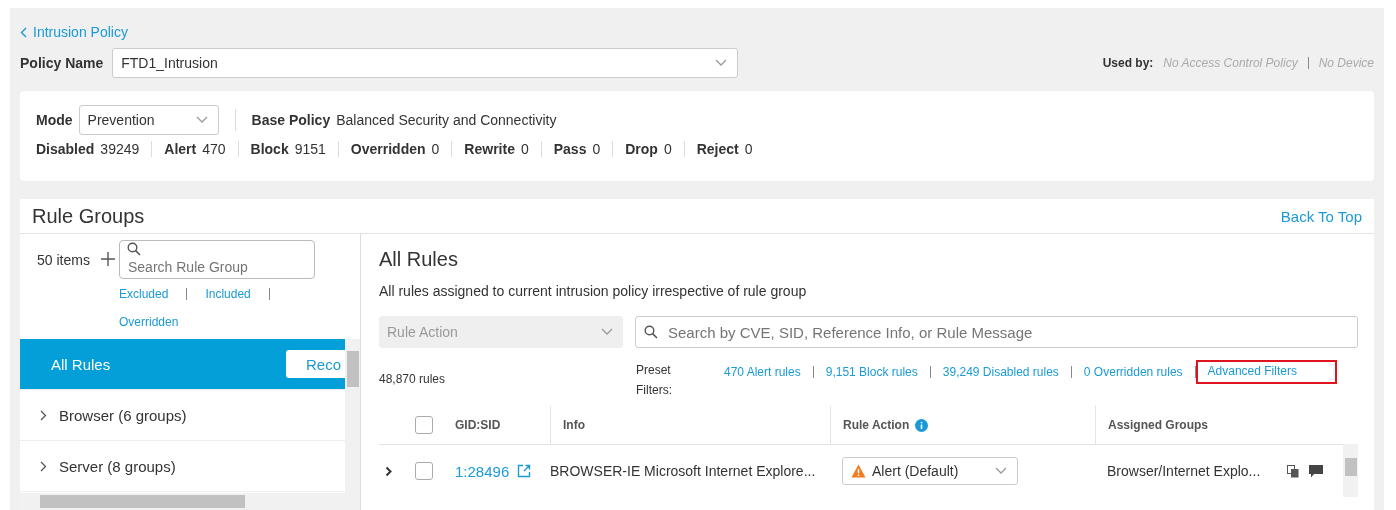 The image size is (1396, 510). Describe the element at coordinates (1000, 372) in the screenshot. I see `filter-link: 39,249 Disabled rules` at that location.